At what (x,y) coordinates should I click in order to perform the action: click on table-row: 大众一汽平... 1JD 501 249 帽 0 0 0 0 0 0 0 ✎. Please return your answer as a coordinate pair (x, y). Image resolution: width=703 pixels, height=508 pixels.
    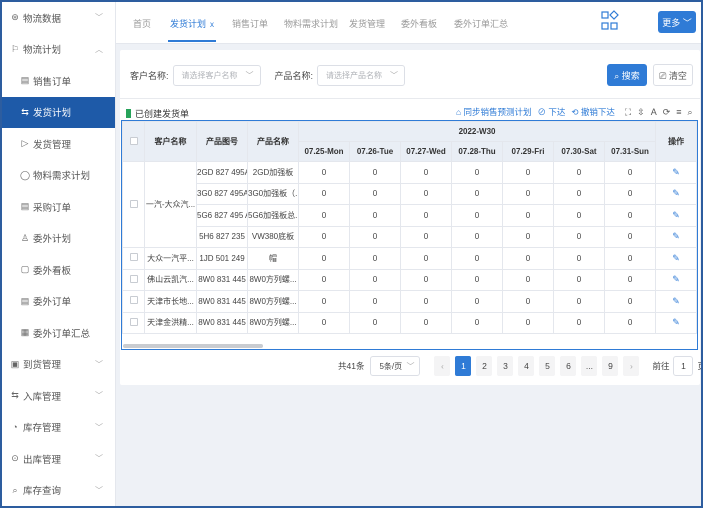
    Looking at the image, I should click on (410, 258).